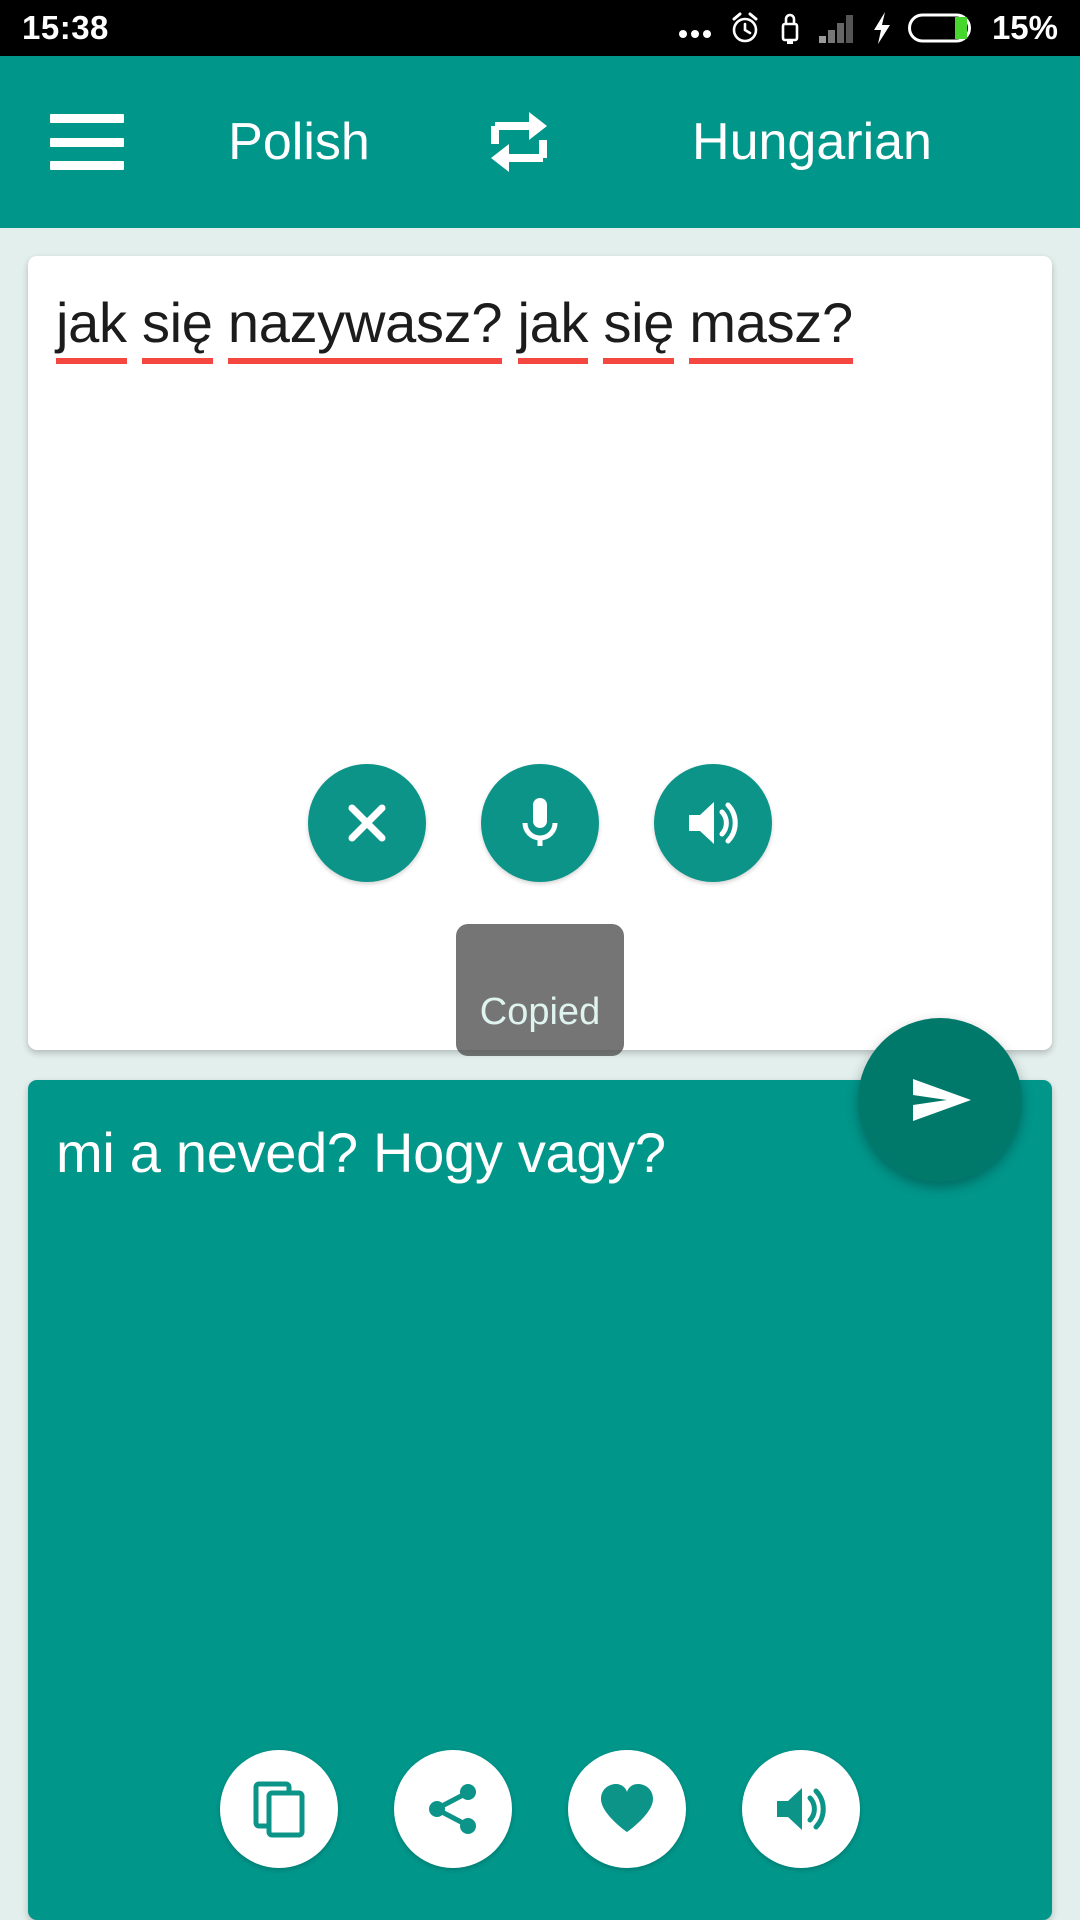 This screenshot has width=1080, height=1920. What do you see at coordinates (940, 28) in the screenshot?
I see `battery-icon` at bounding box center [940, 28].